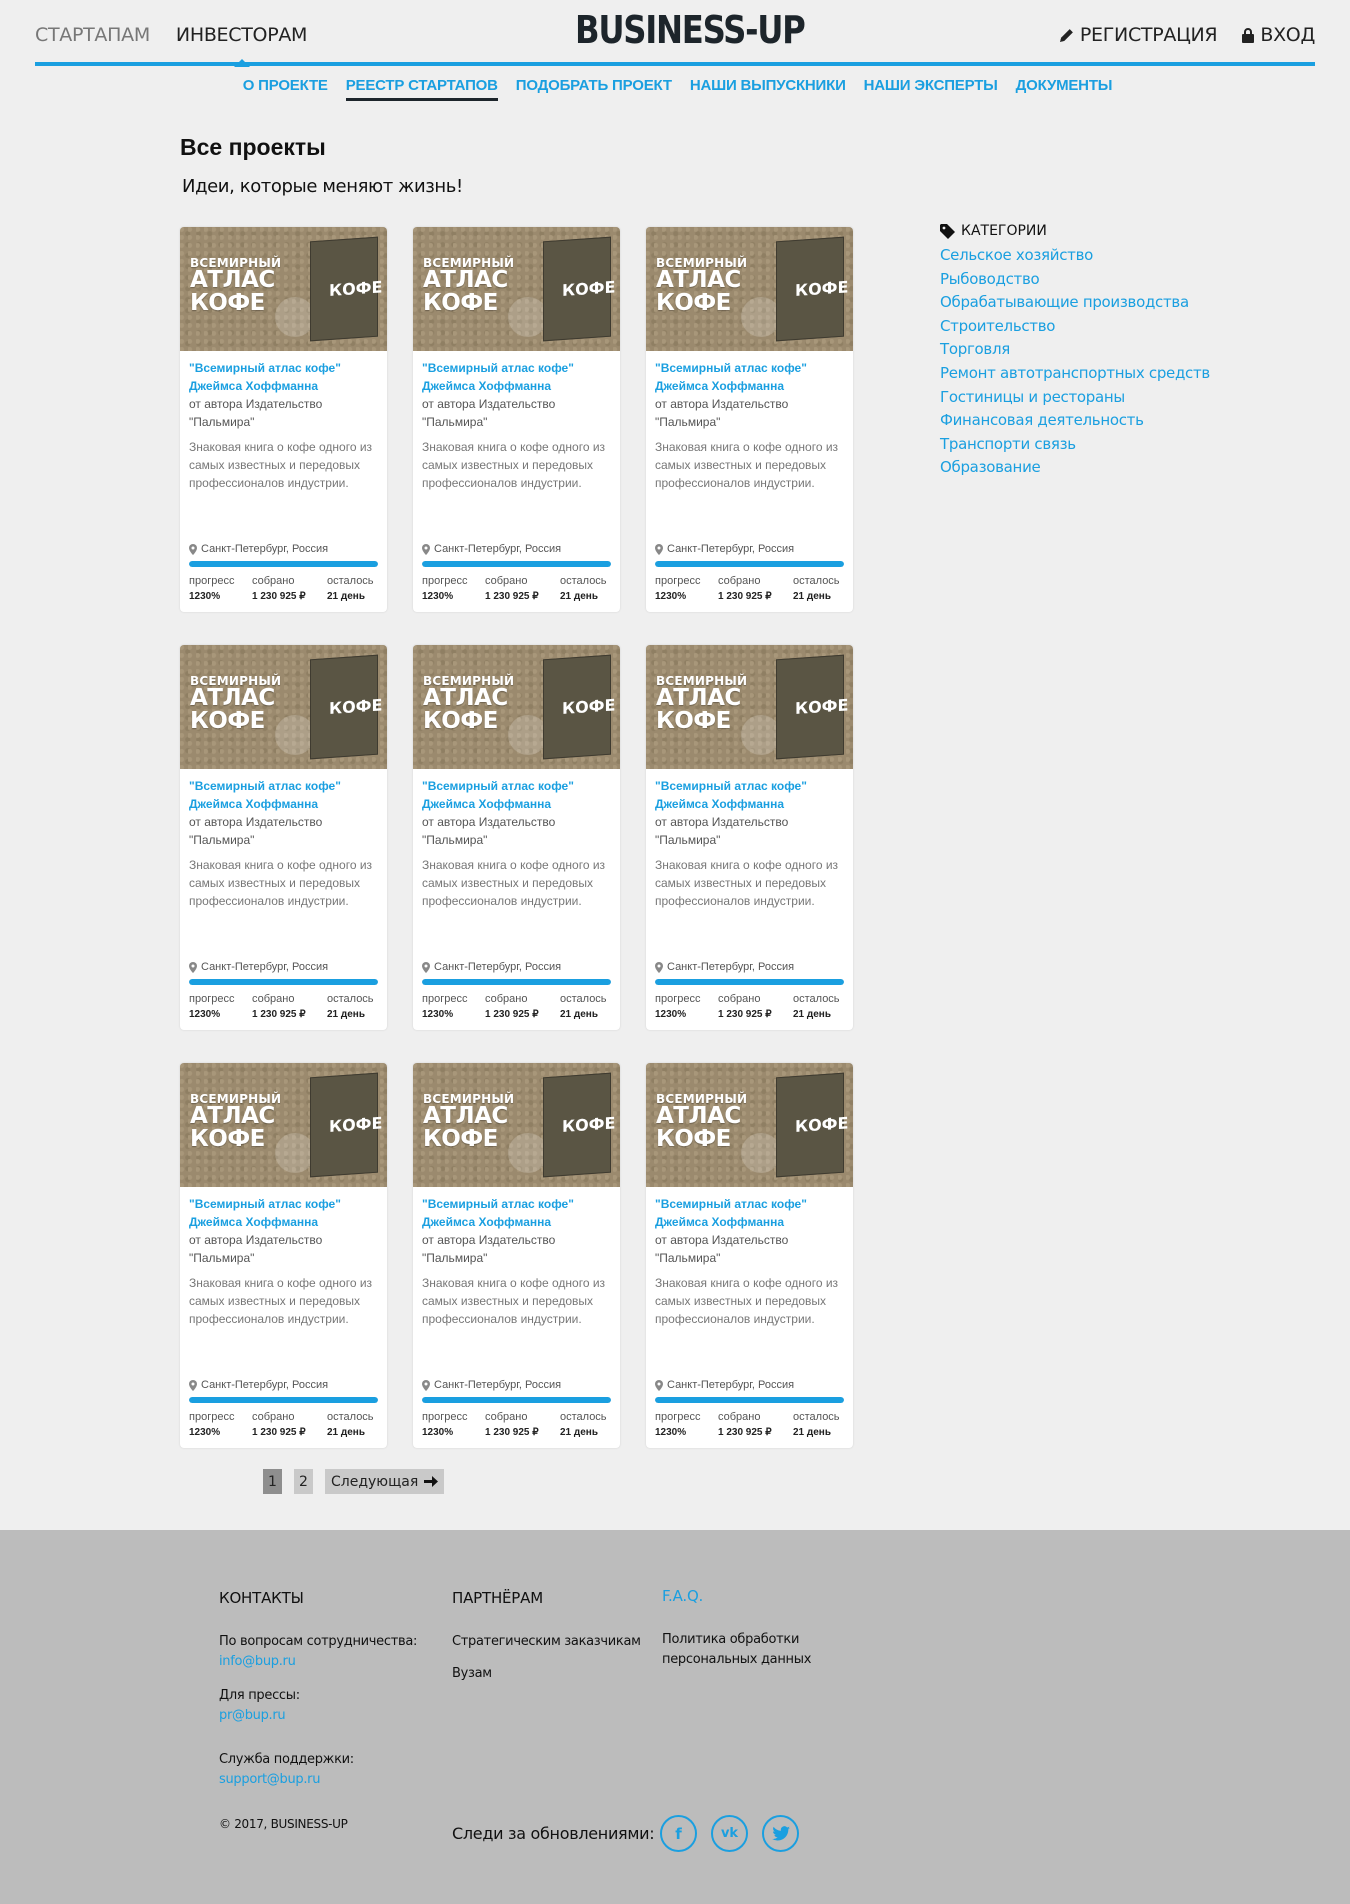  Describe the element at coordinates (385, 1481) in the screenshot. I see `next-page-button: Следующая` at that location.